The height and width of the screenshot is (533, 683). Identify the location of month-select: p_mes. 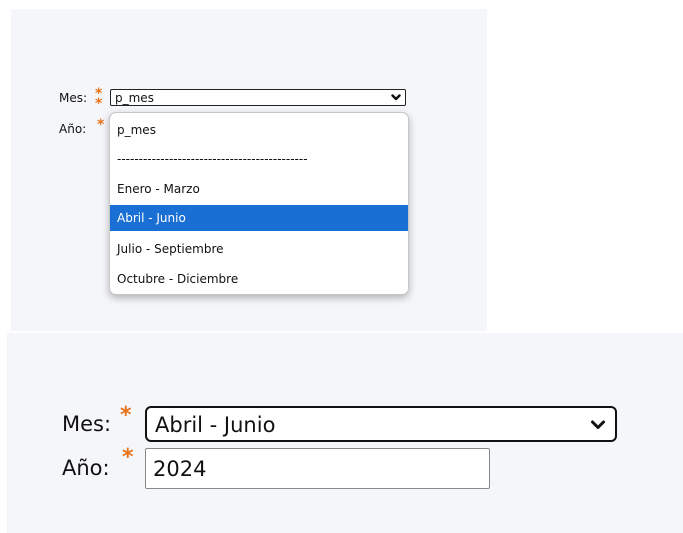
(258, 97).